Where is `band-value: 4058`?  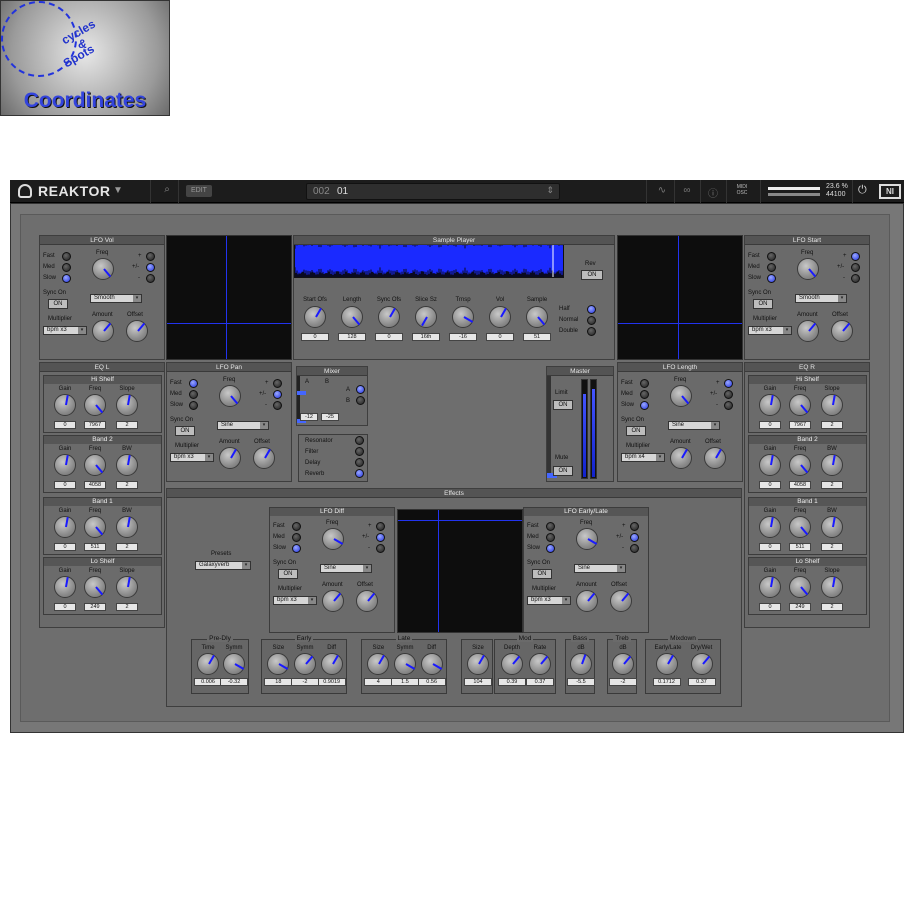
band-value: 4058 is located at coordinates (95, 485).